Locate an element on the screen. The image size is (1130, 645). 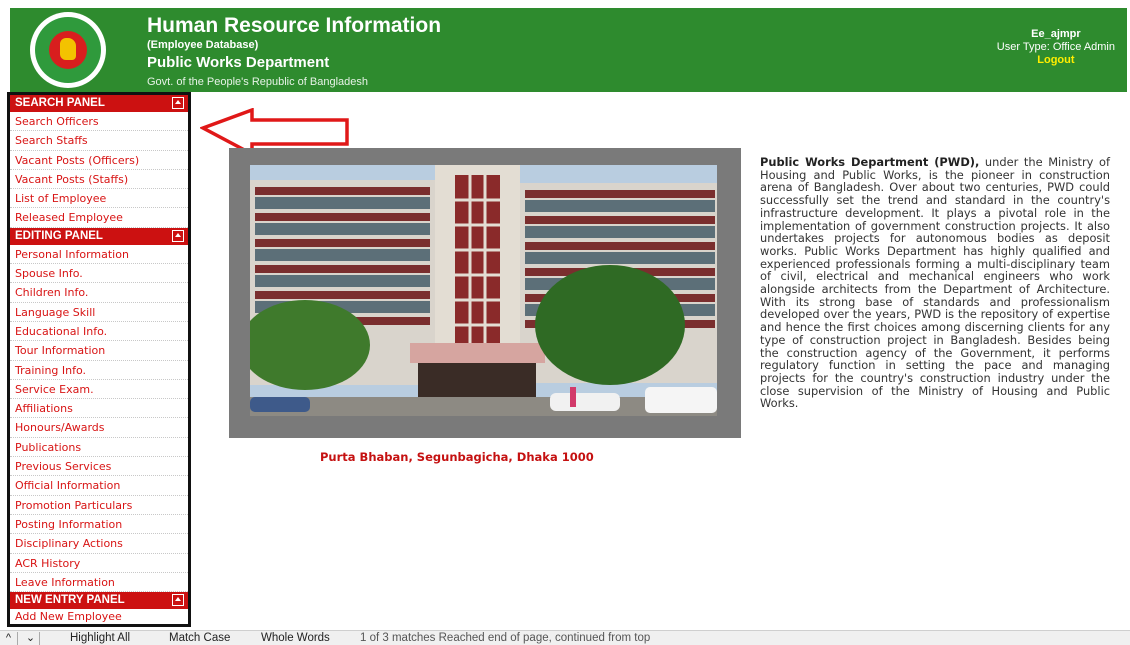
nav-official-information: Official Information is located at coordinates (99, 486).